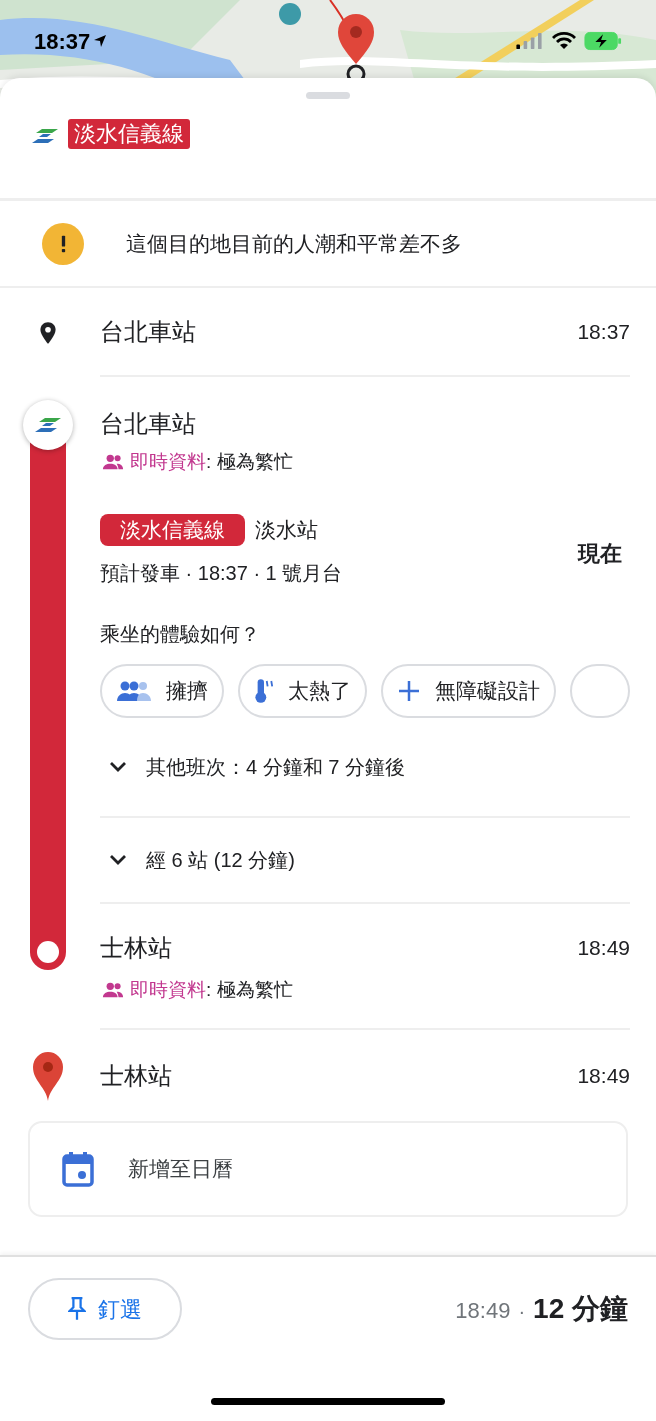  I want to click on pushpin-icon, so click(77, 1309).